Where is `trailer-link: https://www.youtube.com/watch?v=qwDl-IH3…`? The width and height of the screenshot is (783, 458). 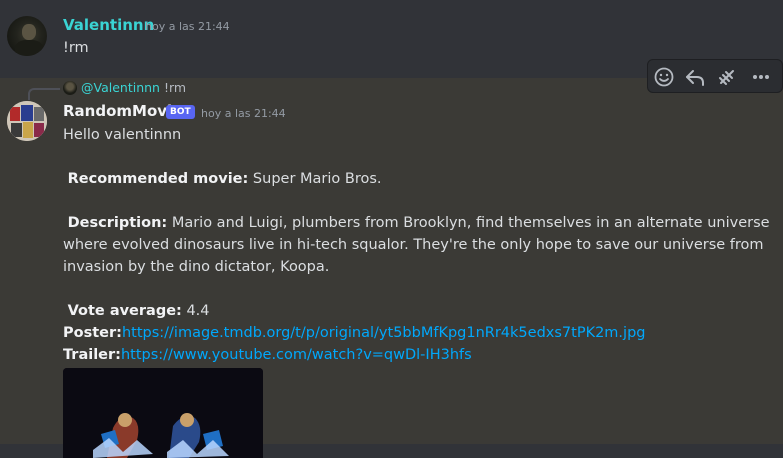 trailer-link: https://www.youtube.com/watch?v=qwDl-IH3… is located at coordinates (296, 355).